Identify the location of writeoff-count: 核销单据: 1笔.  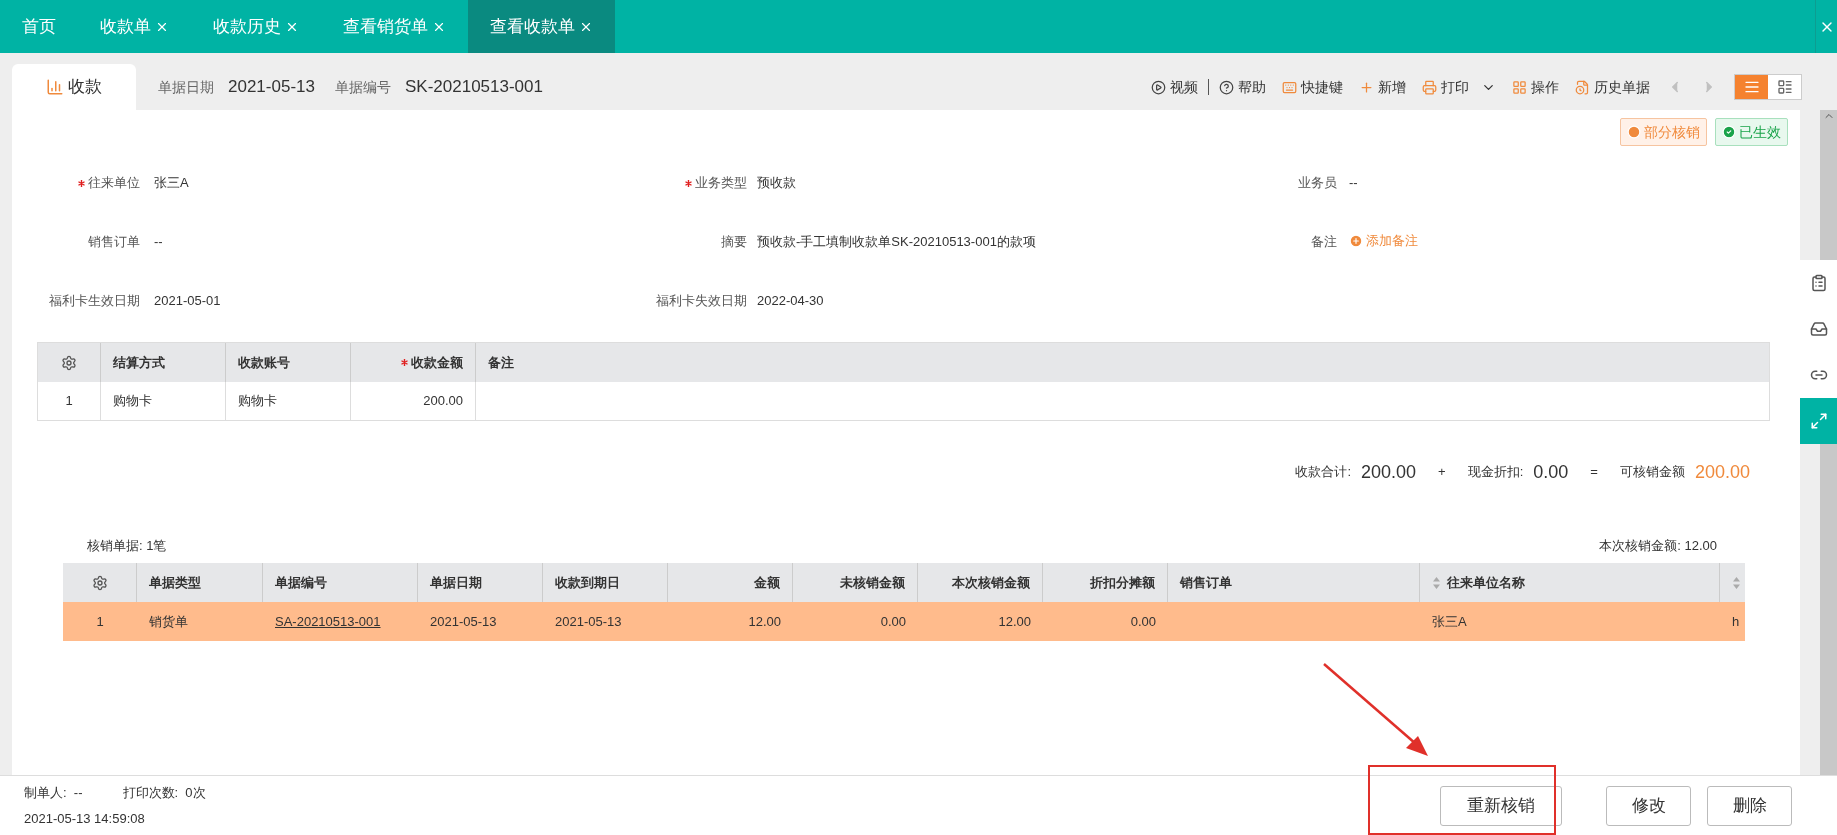
(127, 546).